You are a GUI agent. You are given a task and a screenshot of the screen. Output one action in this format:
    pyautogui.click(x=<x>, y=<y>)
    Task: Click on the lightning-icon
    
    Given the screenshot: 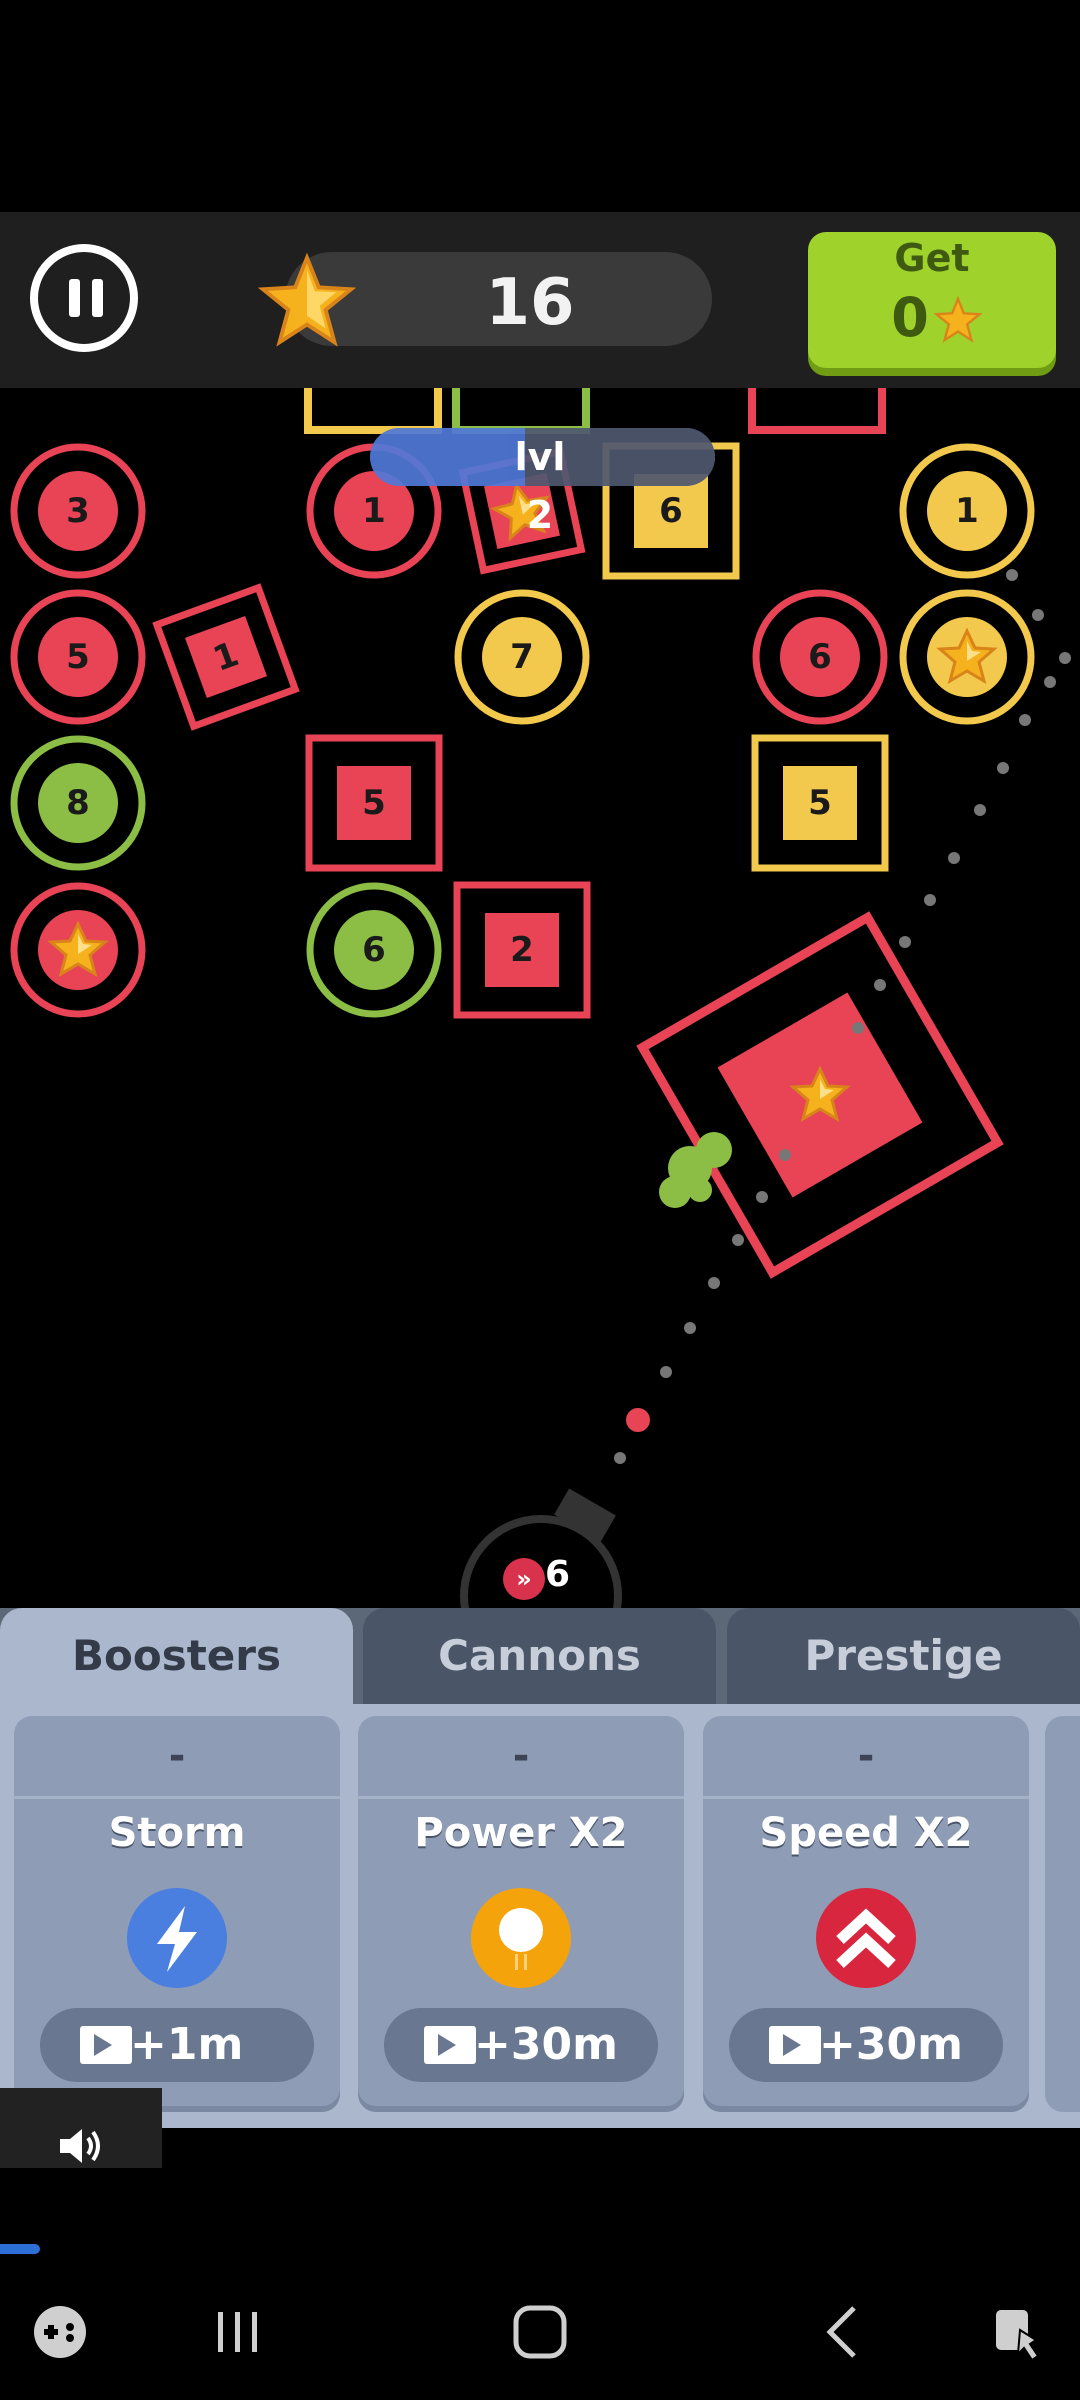 What is the action you would take?
    pyautogui.click(x=177, y=1938)
    